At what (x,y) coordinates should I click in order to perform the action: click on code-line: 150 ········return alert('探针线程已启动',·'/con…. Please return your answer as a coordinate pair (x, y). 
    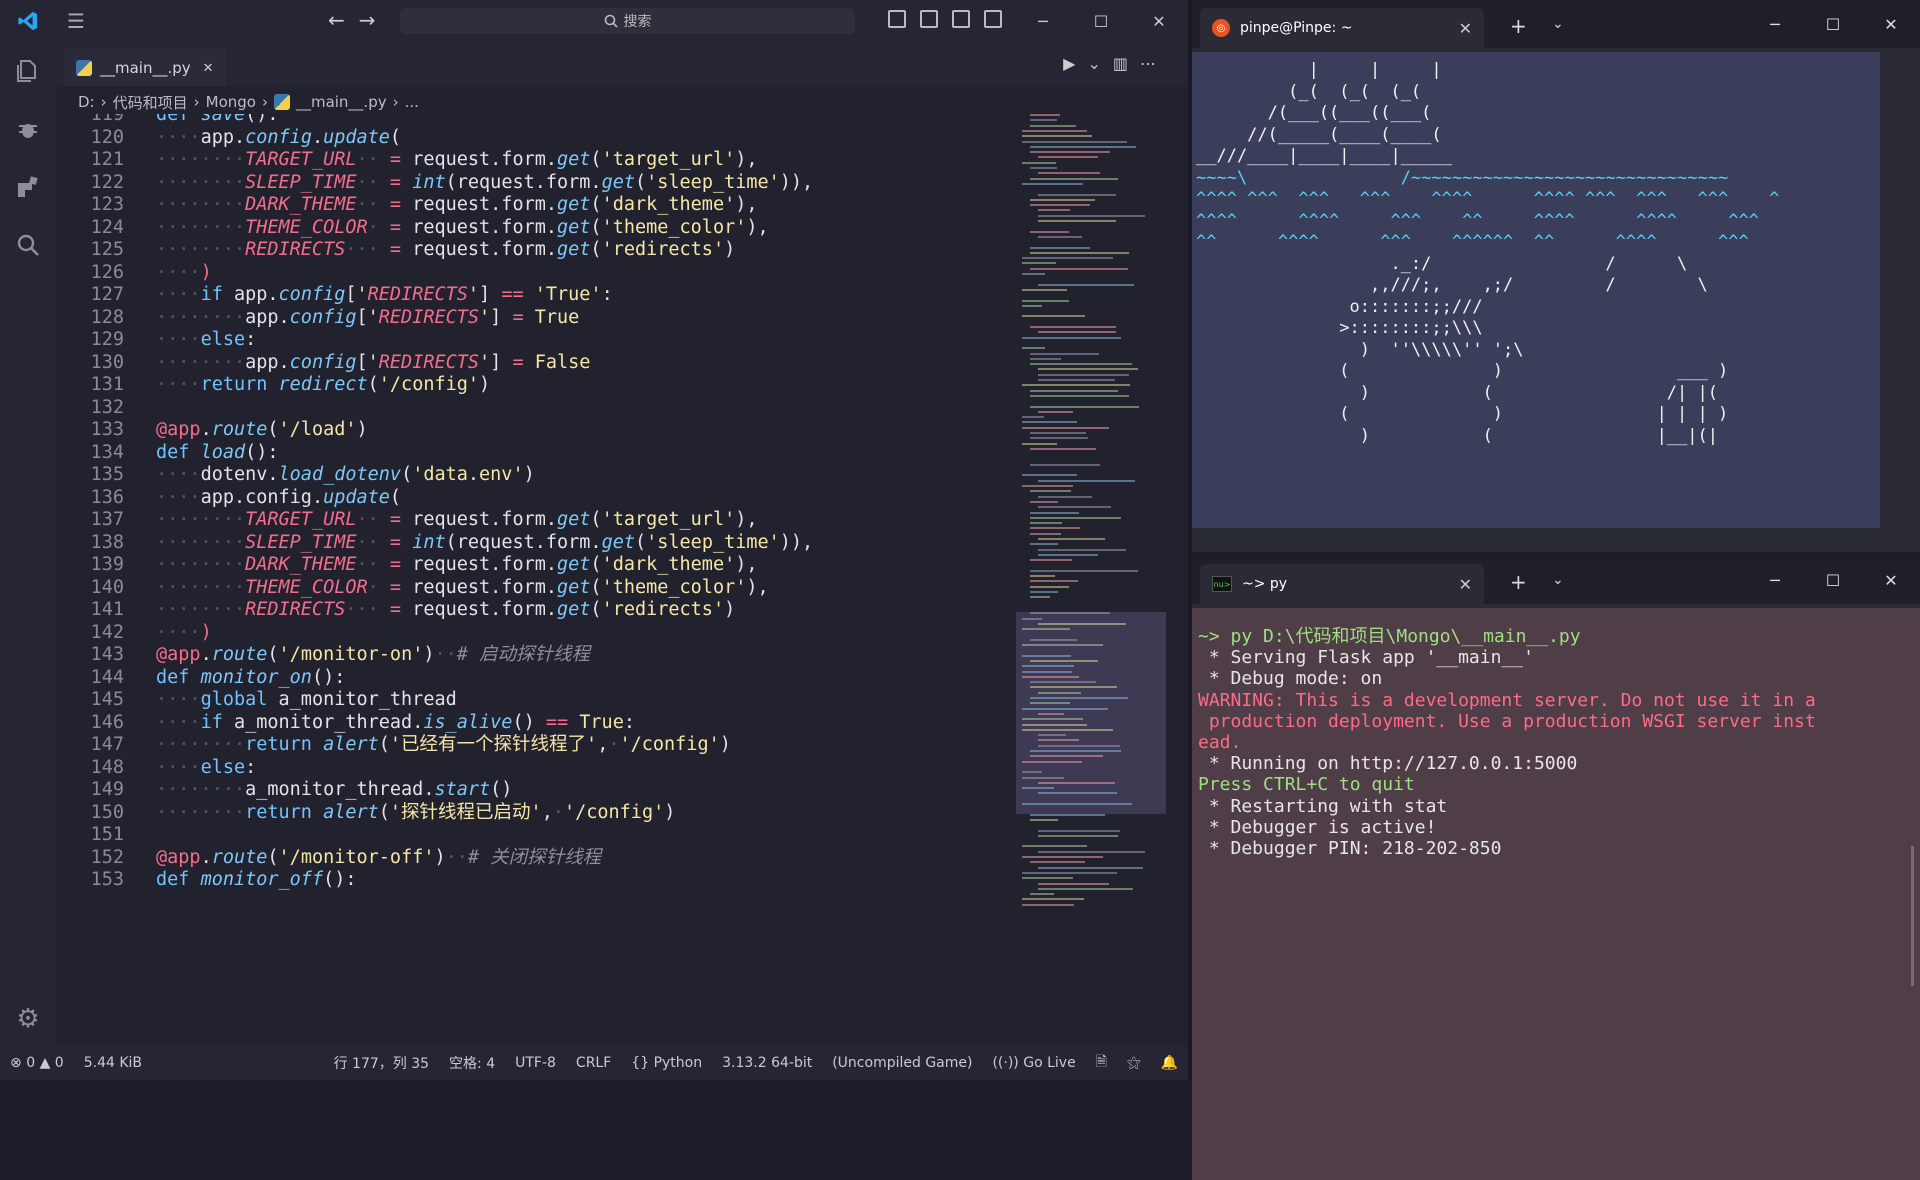
    Looking at the image, I should click on (536, 813).